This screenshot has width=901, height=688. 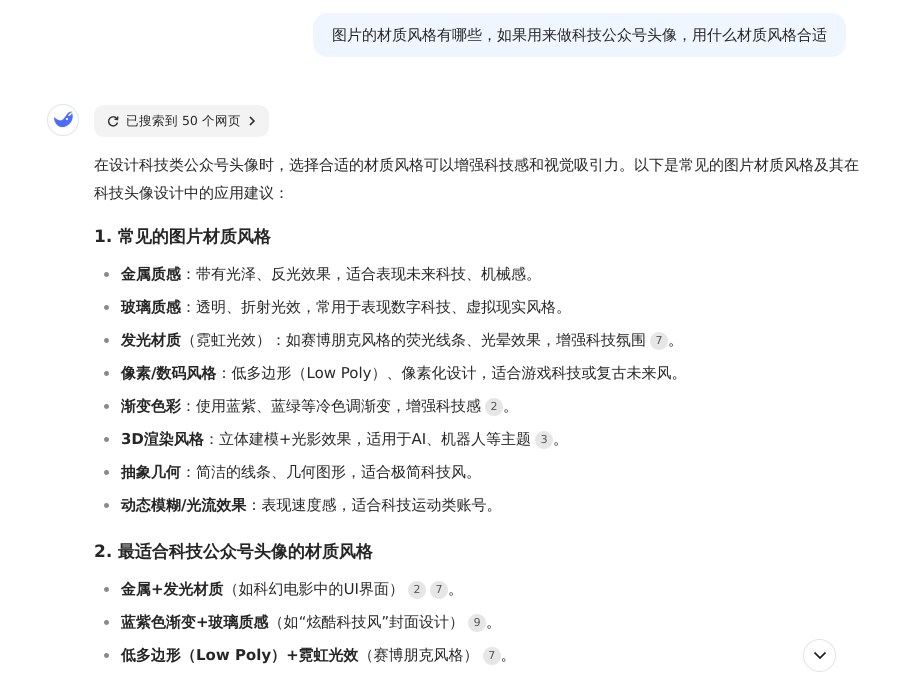 I want to click on search-results-button: 已搜索到 50 个网页, so click(x=181, y=121).